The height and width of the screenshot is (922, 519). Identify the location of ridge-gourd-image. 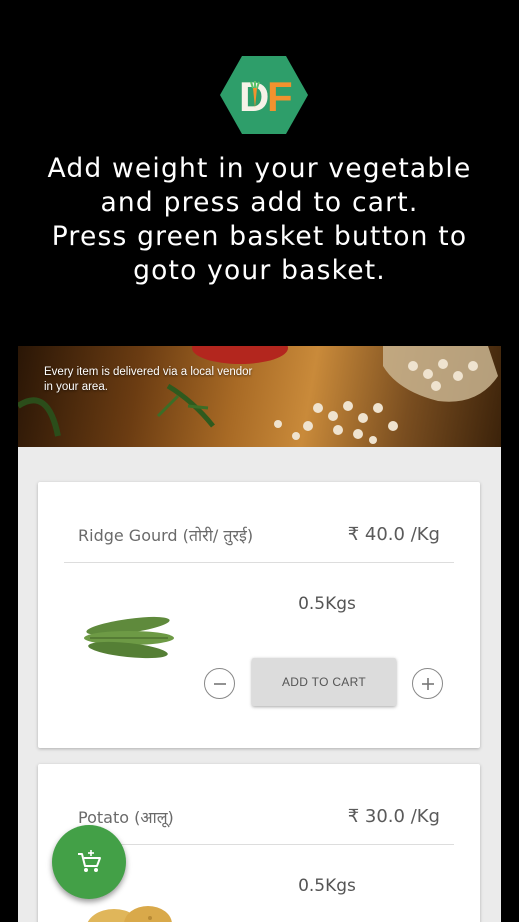
(129, 639).